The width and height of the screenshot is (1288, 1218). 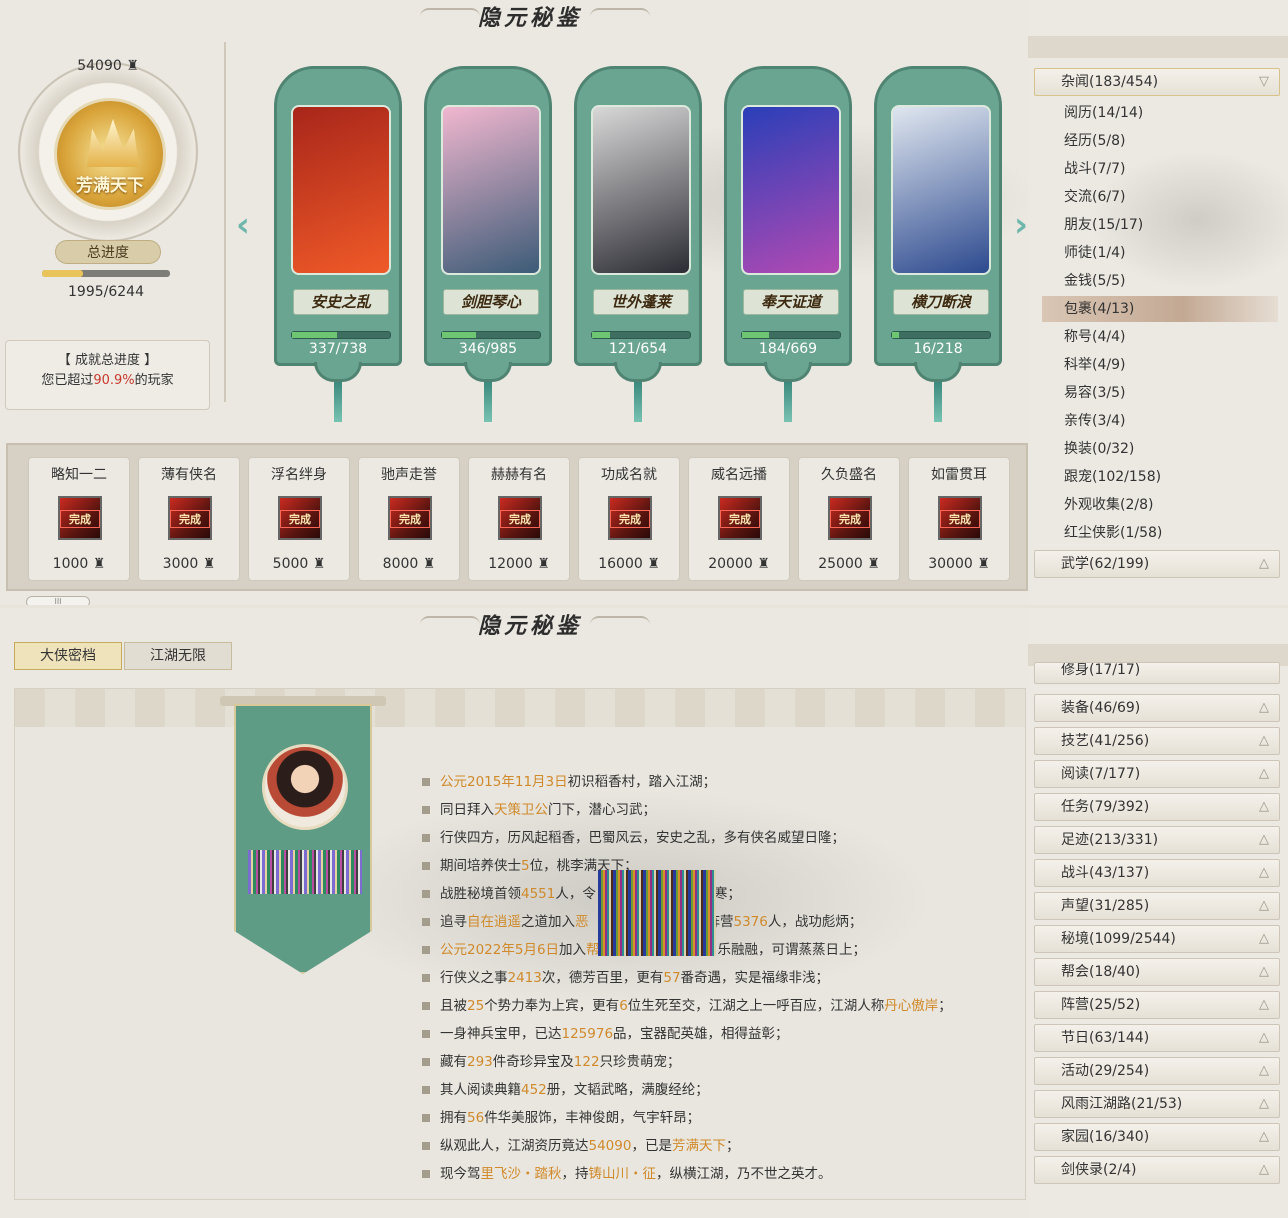 I want to click on highlight-text: 5376, so click(x=750, y=922).